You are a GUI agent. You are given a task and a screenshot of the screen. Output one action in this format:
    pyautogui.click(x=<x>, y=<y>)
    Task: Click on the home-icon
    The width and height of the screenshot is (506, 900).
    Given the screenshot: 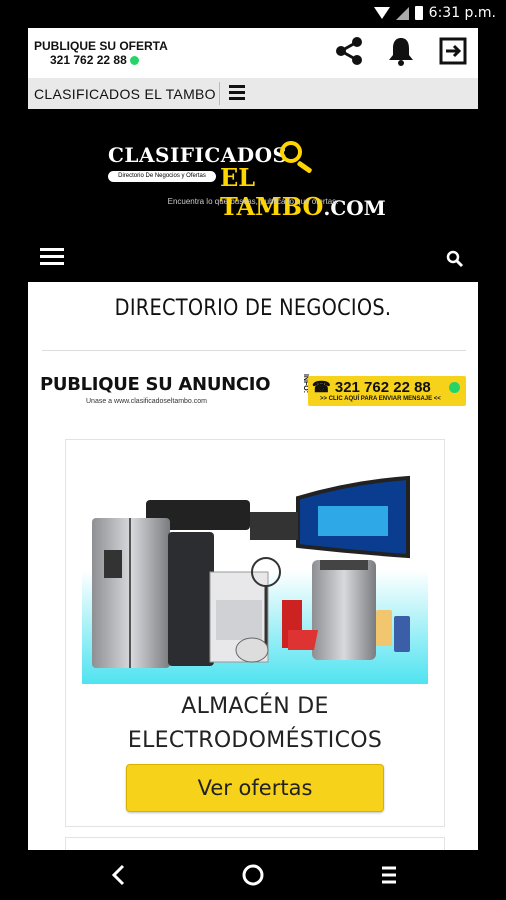 What is the action you would take?
    pyautogui.click(x=253, y=875)
    